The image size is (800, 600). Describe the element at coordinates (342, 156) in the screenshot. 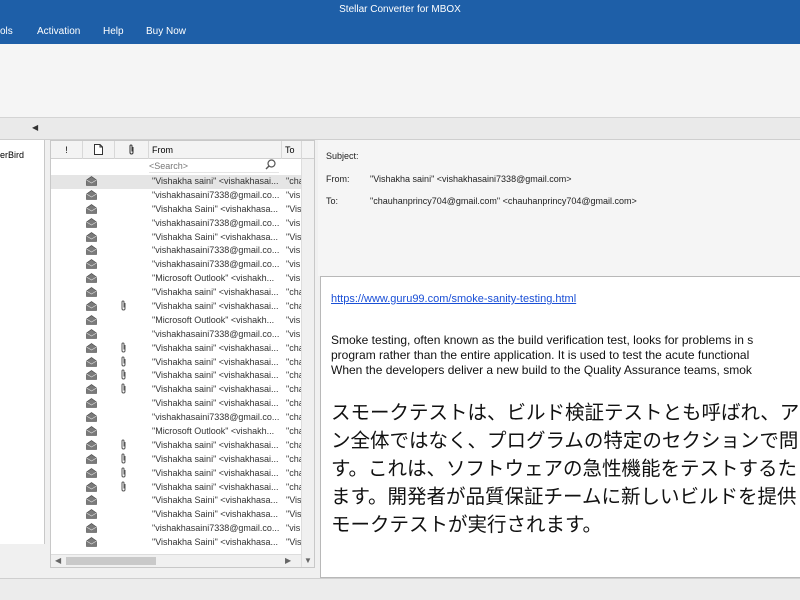

I see `subject-label: Subject:` at that location.